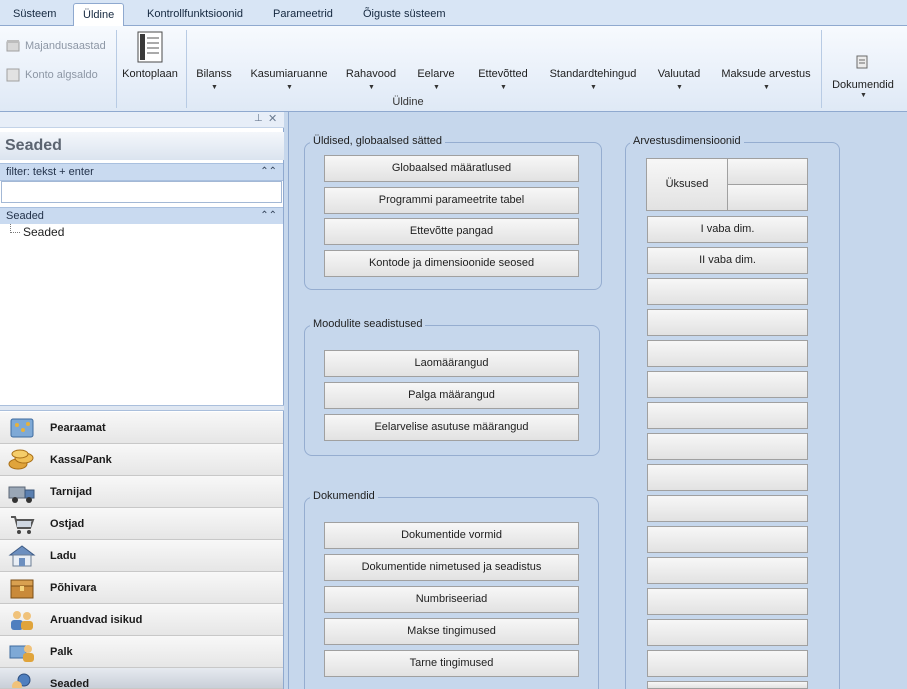 The image size is (907, 689). I want to click on tree-connector, so click(15, 228).